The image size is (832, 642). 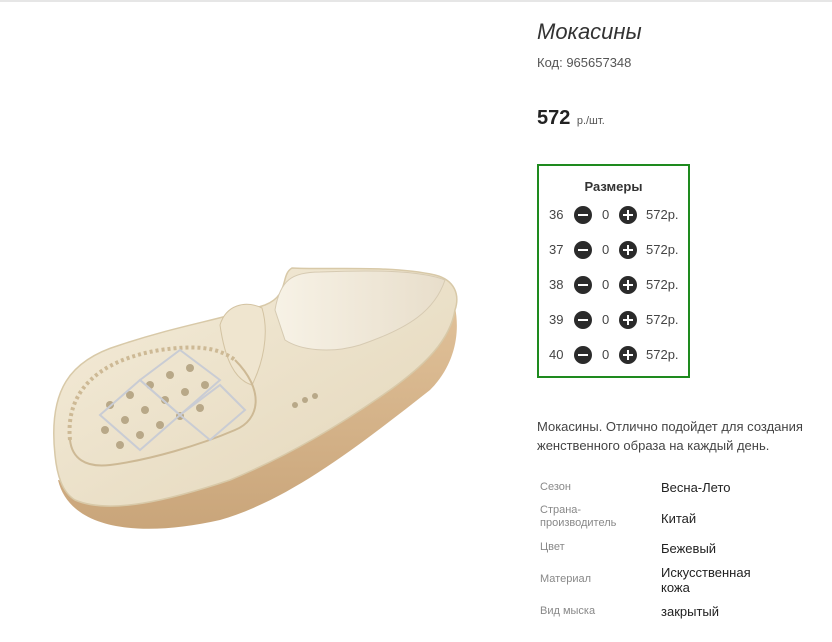 I want to click on price-unit: р./шт., so click(x=590, y=121).